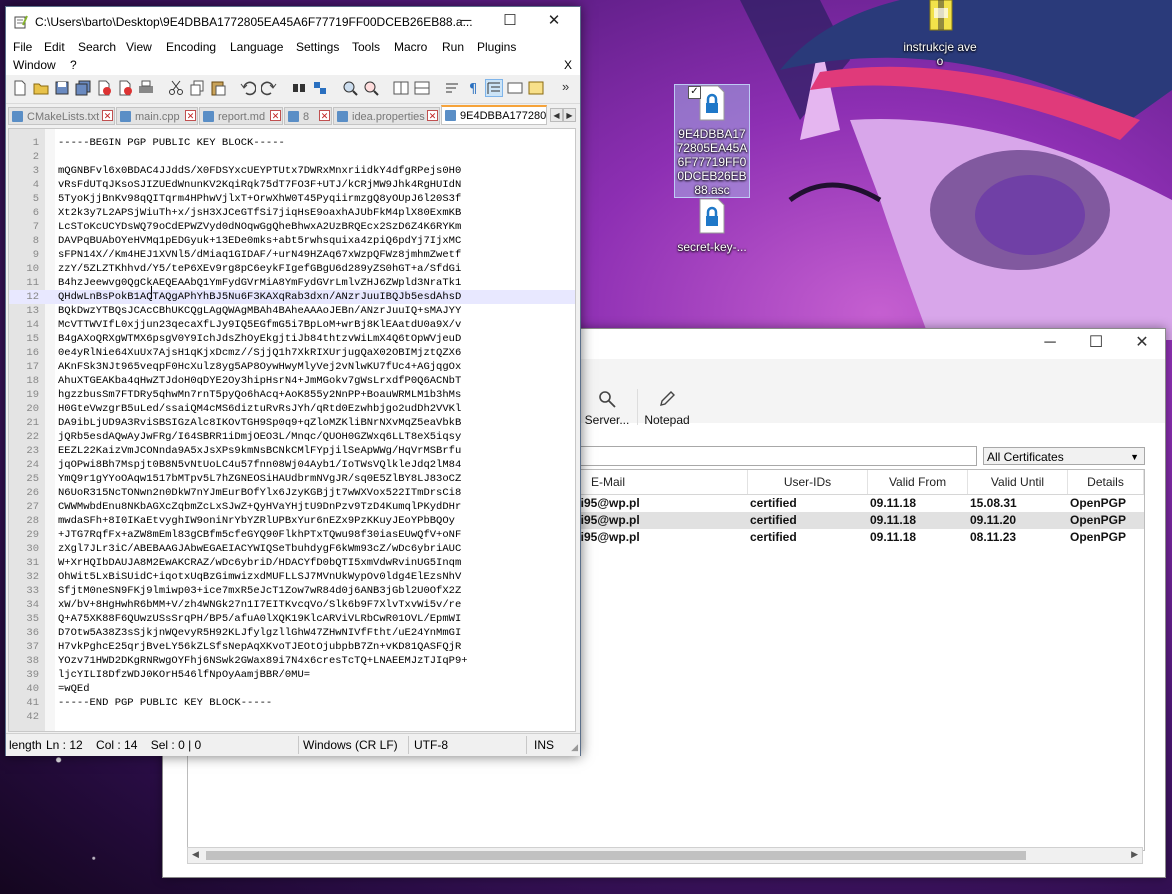 The image size is (1172, 894). Describe the element at coordinates (473, 88) in the screenshot. I see `show-all-chars-icon: ¶` at that location.